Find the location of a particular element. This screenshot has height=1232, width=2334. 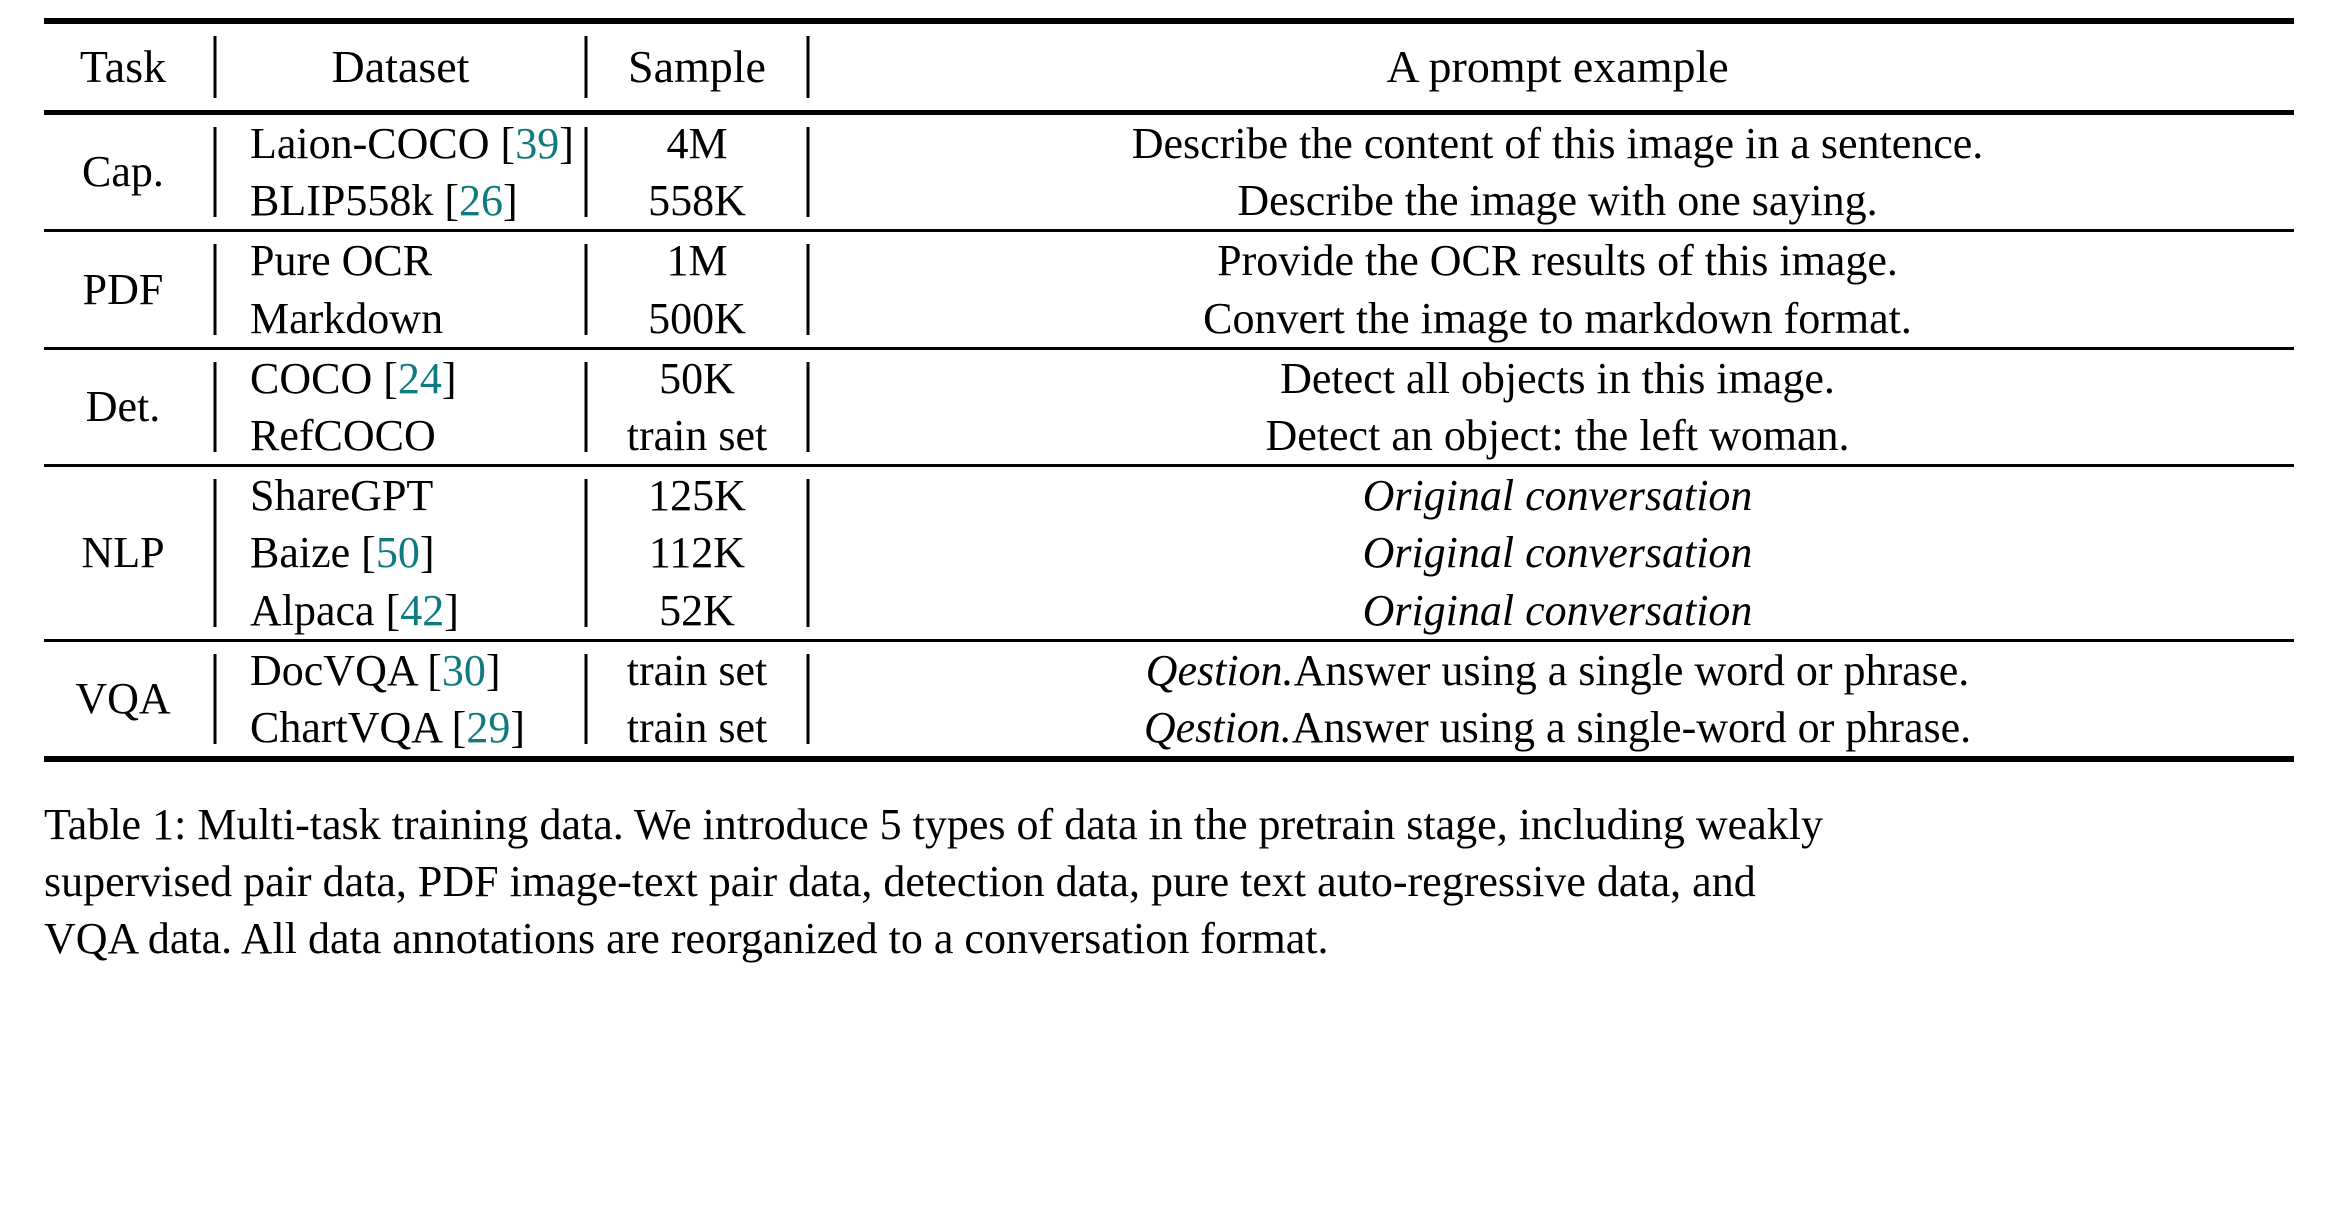

prompt-roman-part: Detect an object: the left woman. is located at coordinates (1557, 435).